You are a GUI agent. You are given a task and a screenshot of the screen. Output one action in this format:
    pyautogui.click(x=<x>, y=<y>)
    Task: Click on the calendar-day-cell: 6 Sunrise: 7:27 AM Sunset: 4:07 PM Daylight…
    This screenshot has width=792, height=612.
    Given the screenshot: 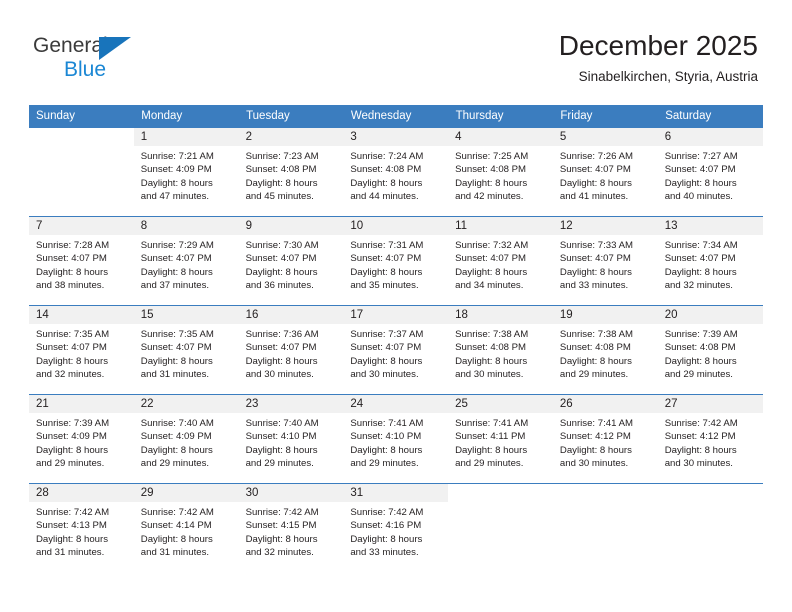 What is the action you would take?
    pyautogui.click(x=710, y=172)
    